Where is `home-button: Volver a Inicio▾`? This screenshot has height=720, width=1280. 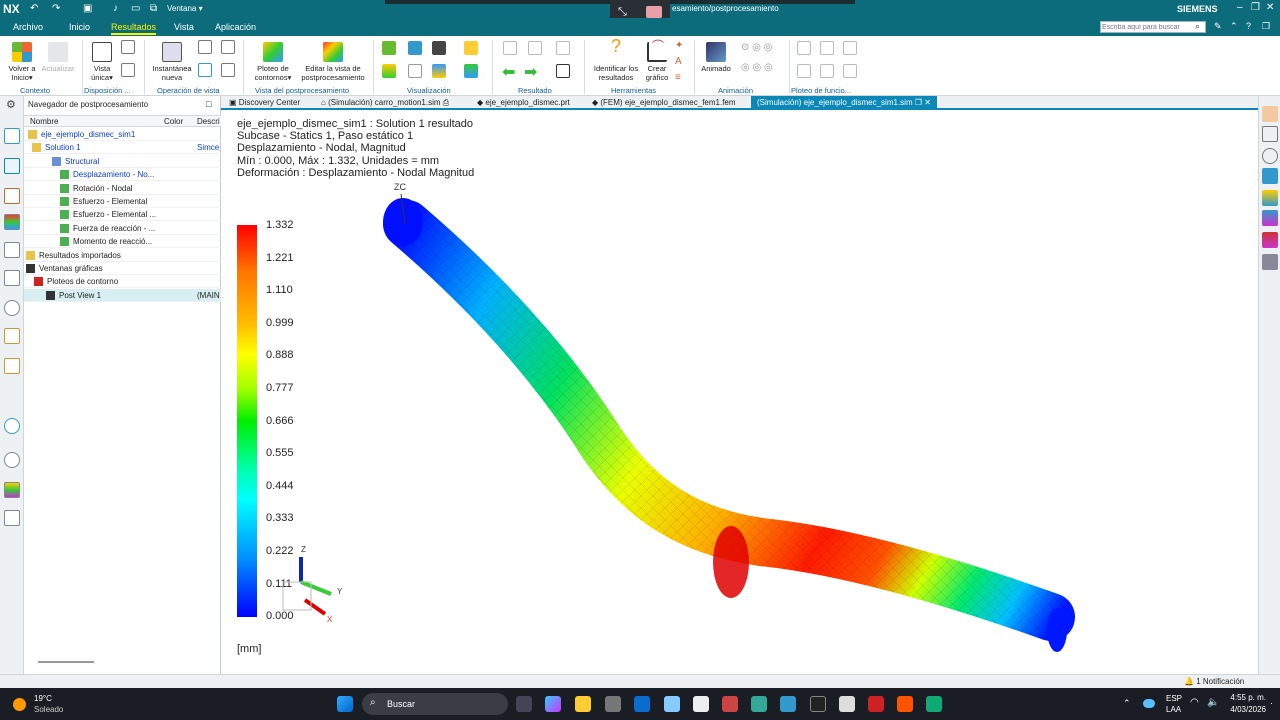
home-button: Volver a Inicio▾ is located at coordinates (22, 62).